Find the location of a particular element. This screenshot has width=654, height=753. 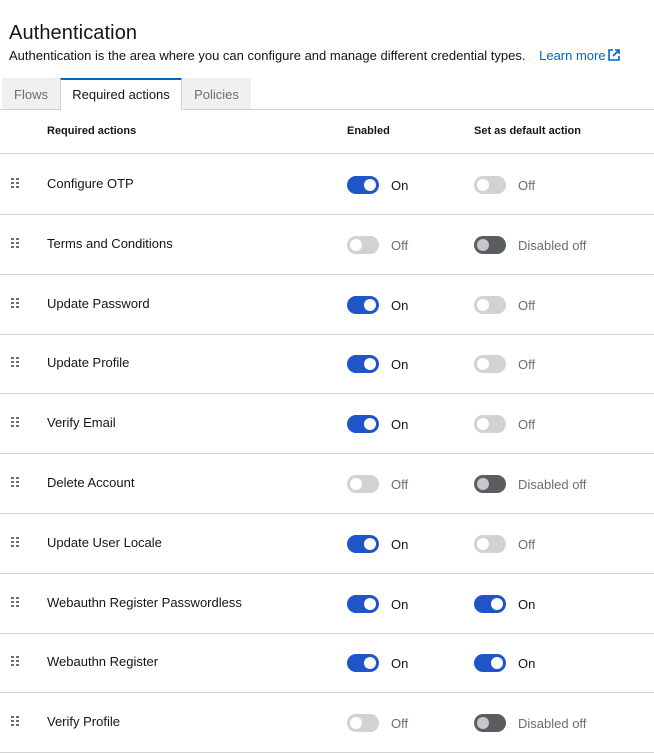

table-row: Verify Profile Off Disabled off is located at coordinates (327, 722).